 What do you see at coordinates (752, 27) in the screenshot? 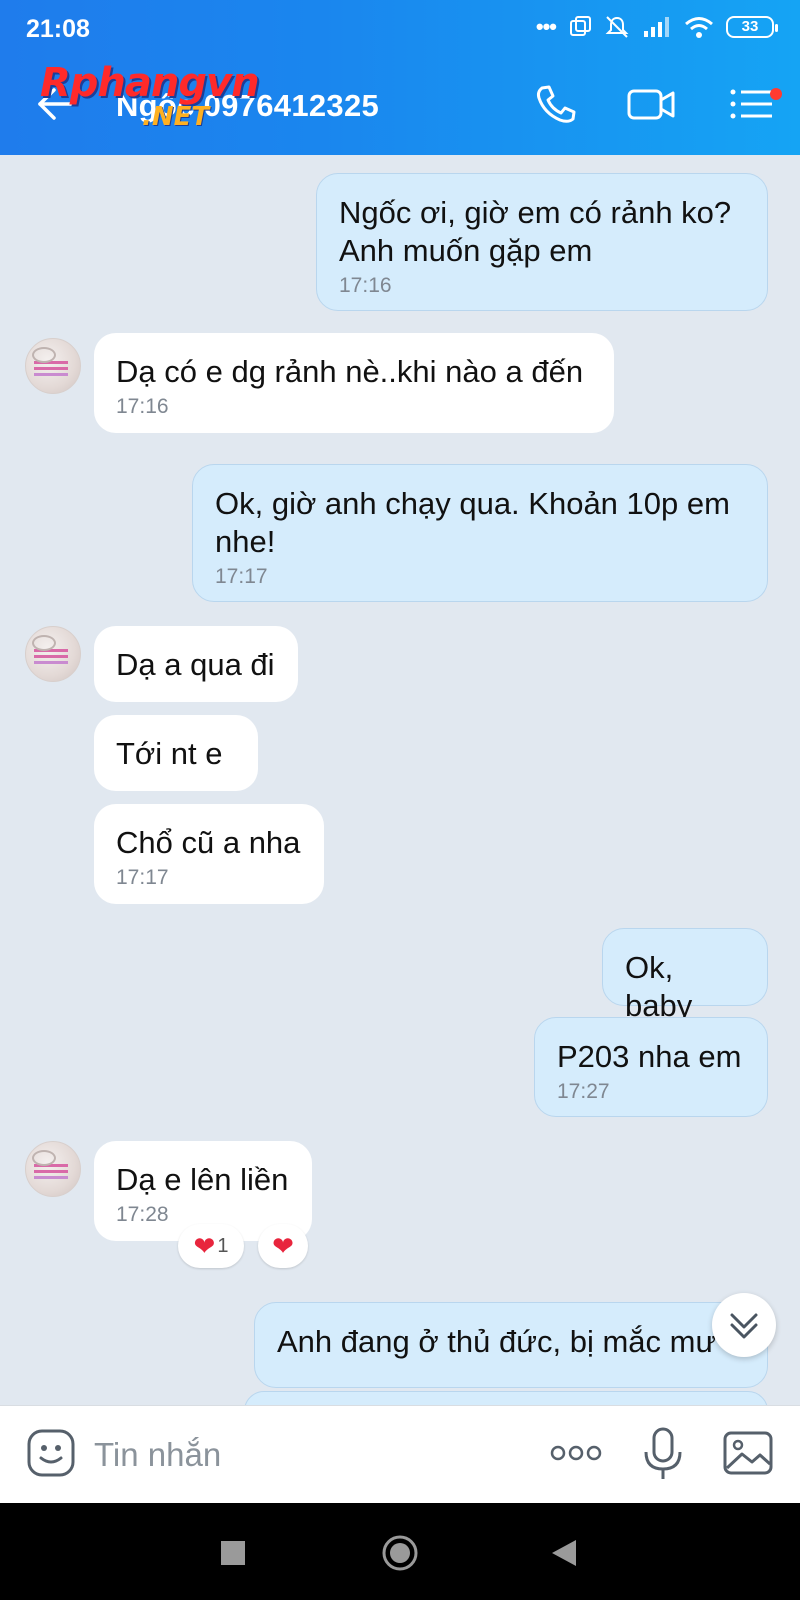
I see `battery-icon: 33` at bounding box center [752, 27].